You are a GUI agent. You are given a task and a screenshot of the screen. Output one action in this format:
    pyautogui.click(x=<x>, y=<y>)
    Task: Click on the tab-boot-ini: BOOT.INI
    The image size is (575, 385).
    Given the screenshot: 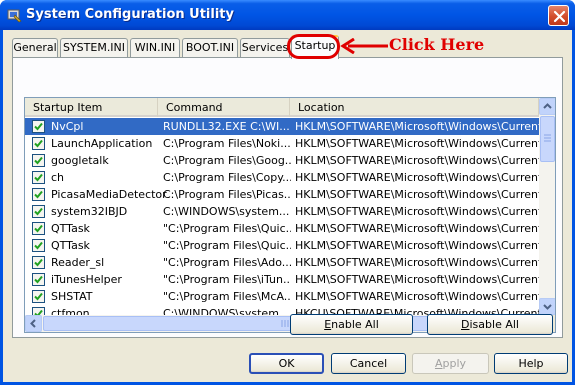 What is the action you would take?
    pyautogui.click(x=210, y=47)
    